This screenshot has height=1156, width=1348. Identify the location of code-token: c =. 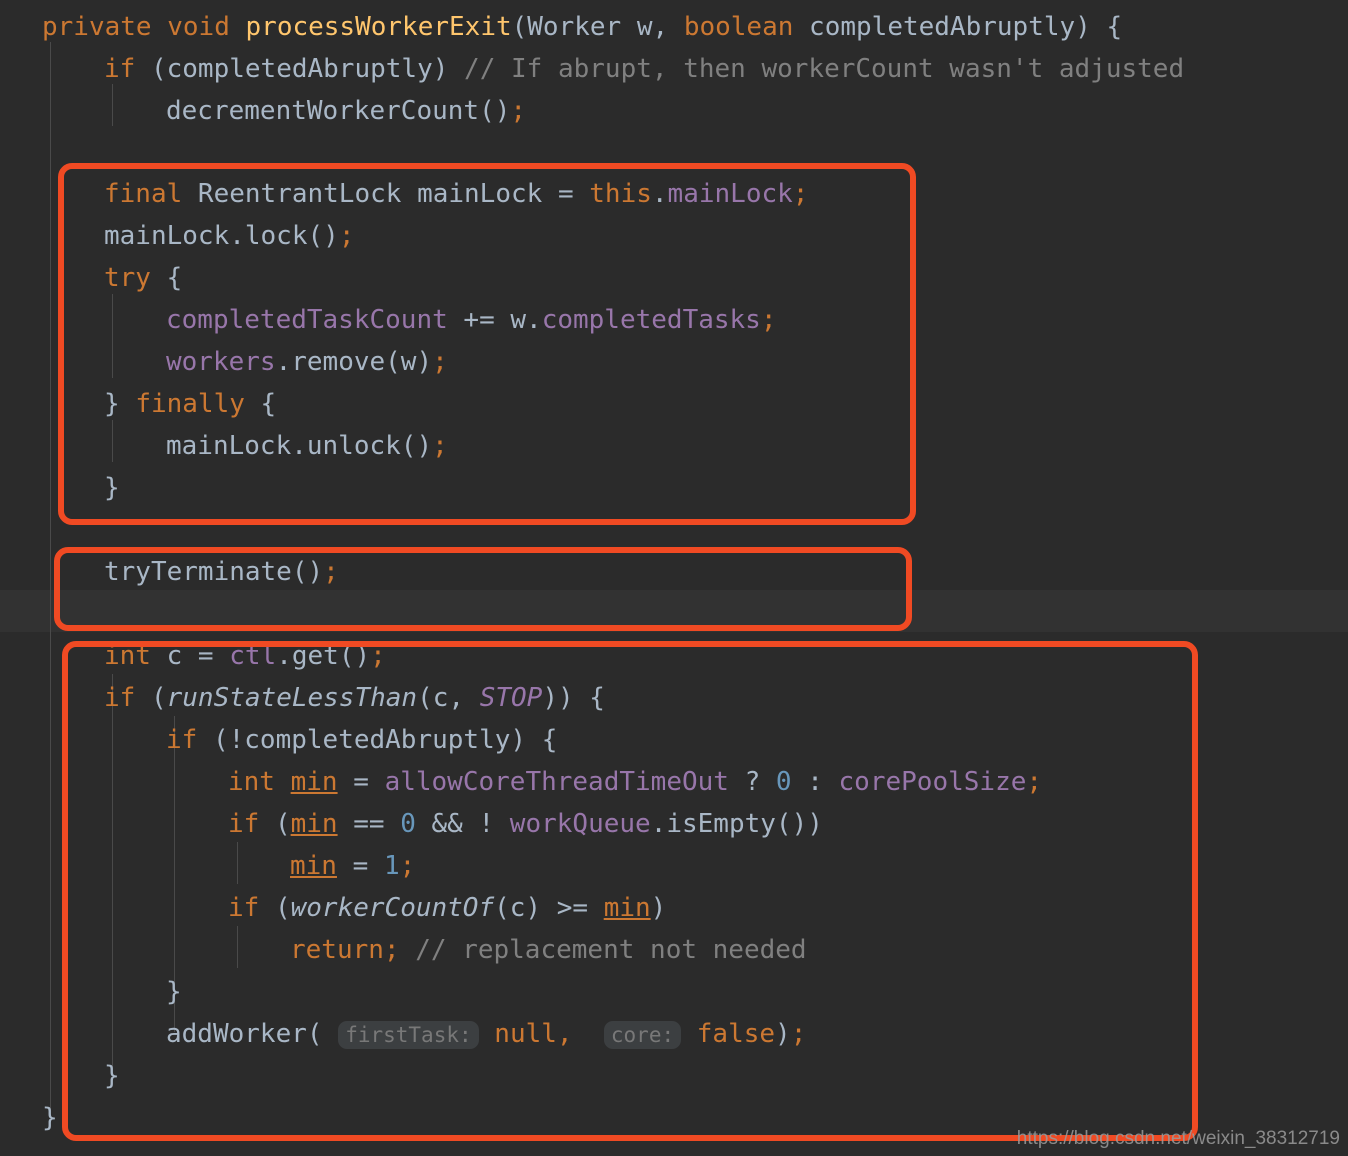
(198, 656).